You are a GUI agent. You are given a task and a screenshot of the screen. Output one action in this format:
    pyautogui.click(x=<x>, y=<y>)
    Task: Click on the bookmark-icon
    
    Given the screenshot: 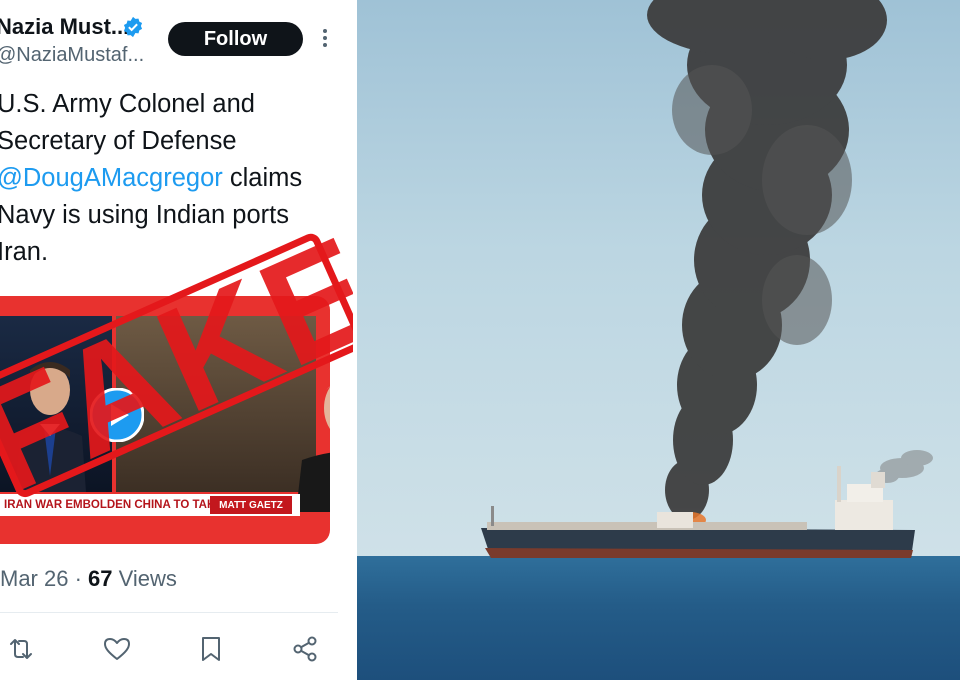 What is the action you would take?
    pyautogui.click(x=211, y=649)
    